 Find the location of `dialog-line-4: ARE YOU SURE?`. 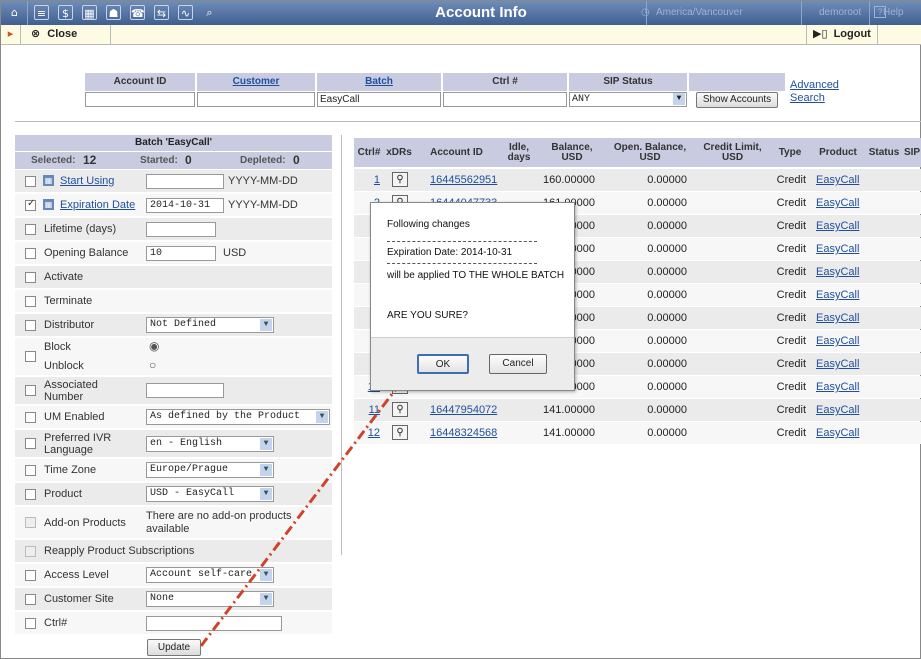

dialog-line-4: ARE YOU SURE? is located at coordinates (427, 315).